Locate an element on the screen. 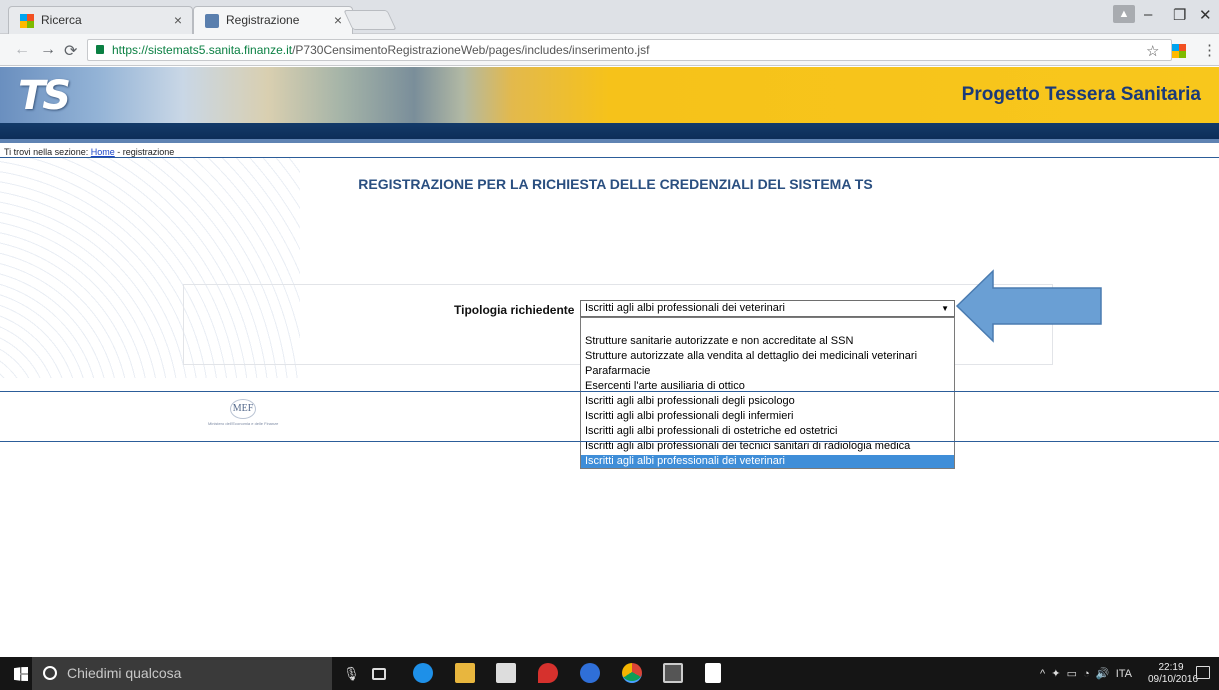 Image resolution: width=1219 pixels, height=690 pixels. site-banner: TS Progetto Tessera Sanitaria is located at coordinates (609, 95).